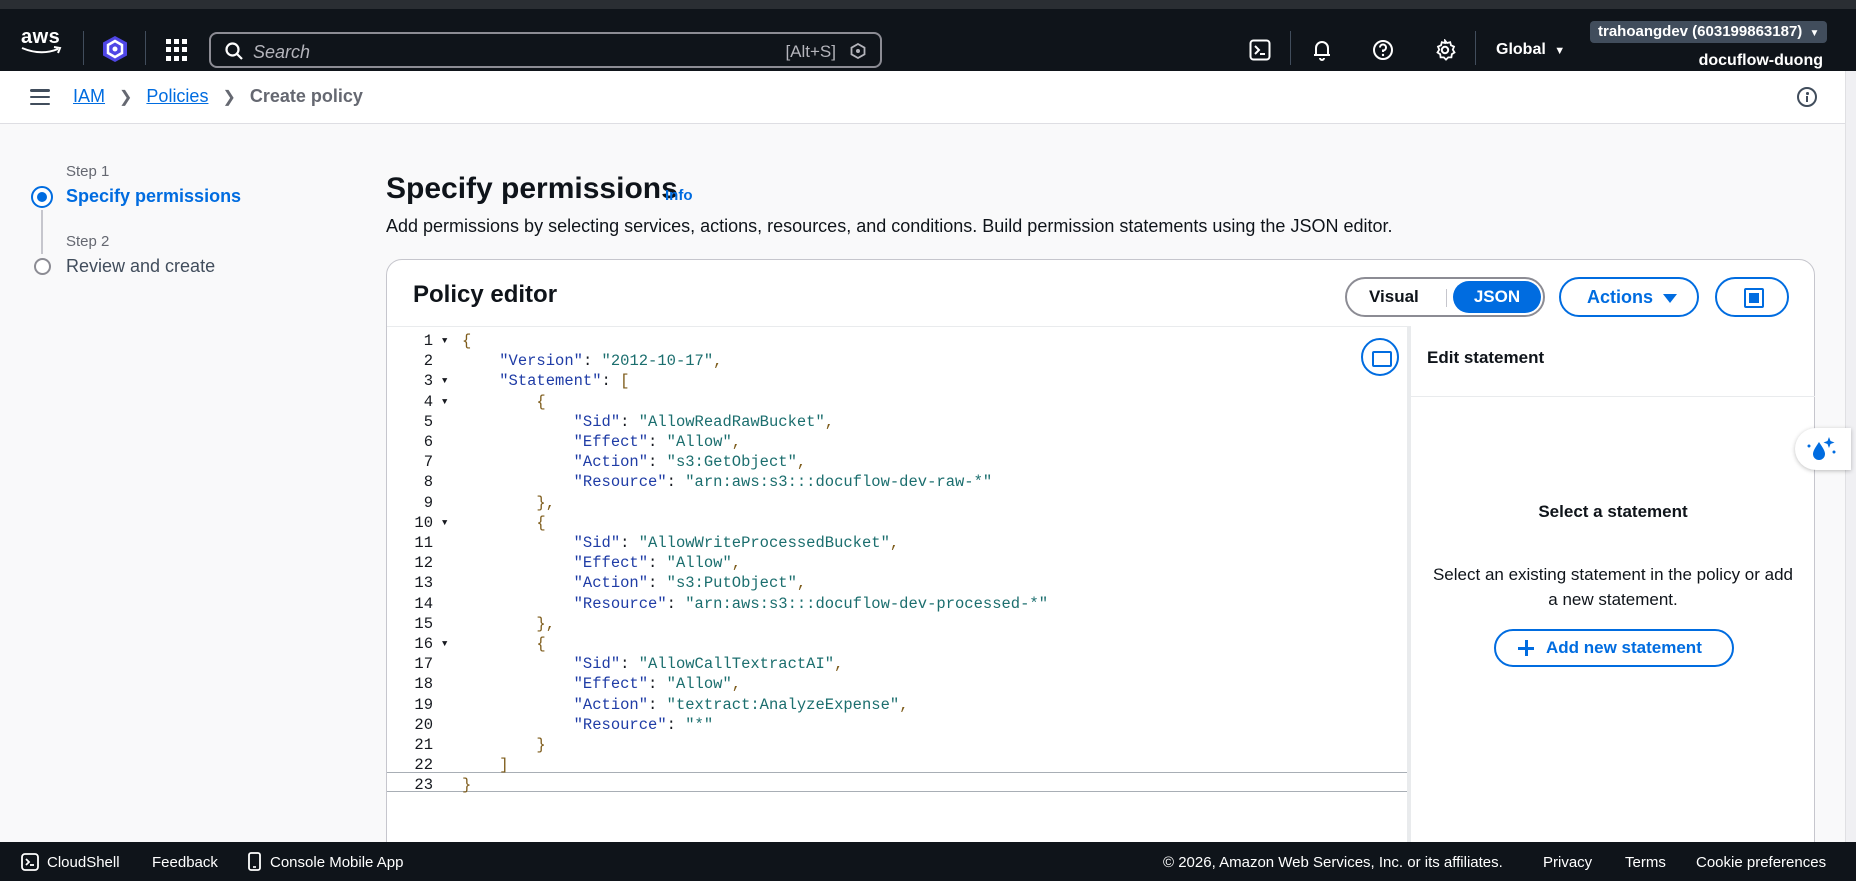  I want to click on sparkle-icon, so click(1821, 448).